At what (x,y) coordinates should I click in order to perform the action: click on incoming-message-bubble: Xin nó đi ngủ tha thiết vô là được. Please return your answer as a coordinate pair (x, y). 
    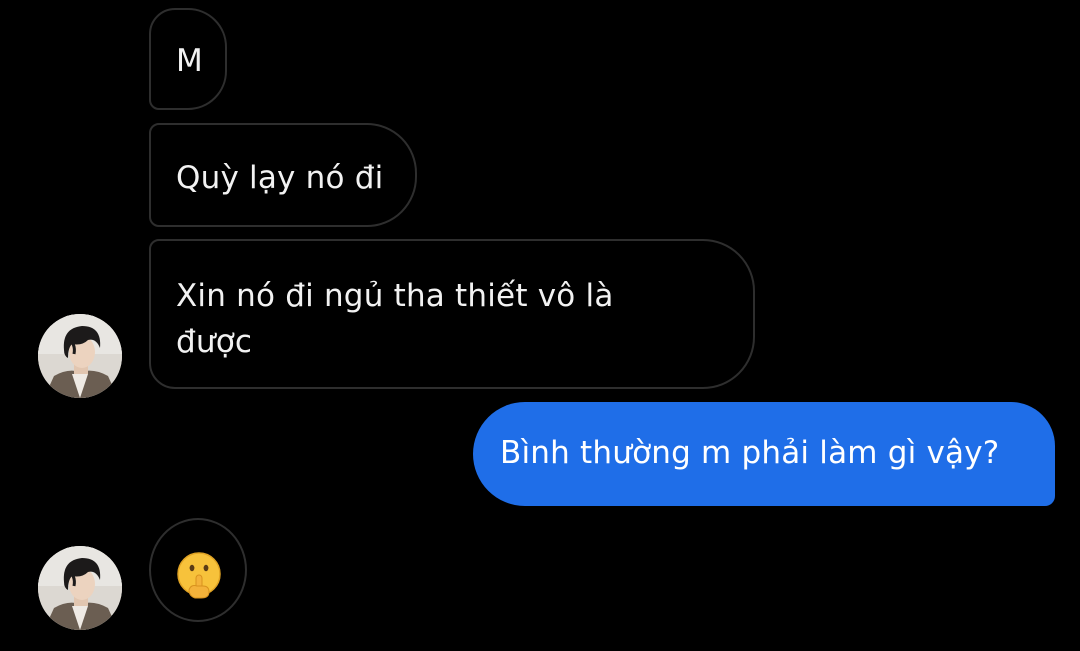
    Looking at the image, I should click on (452, 314).